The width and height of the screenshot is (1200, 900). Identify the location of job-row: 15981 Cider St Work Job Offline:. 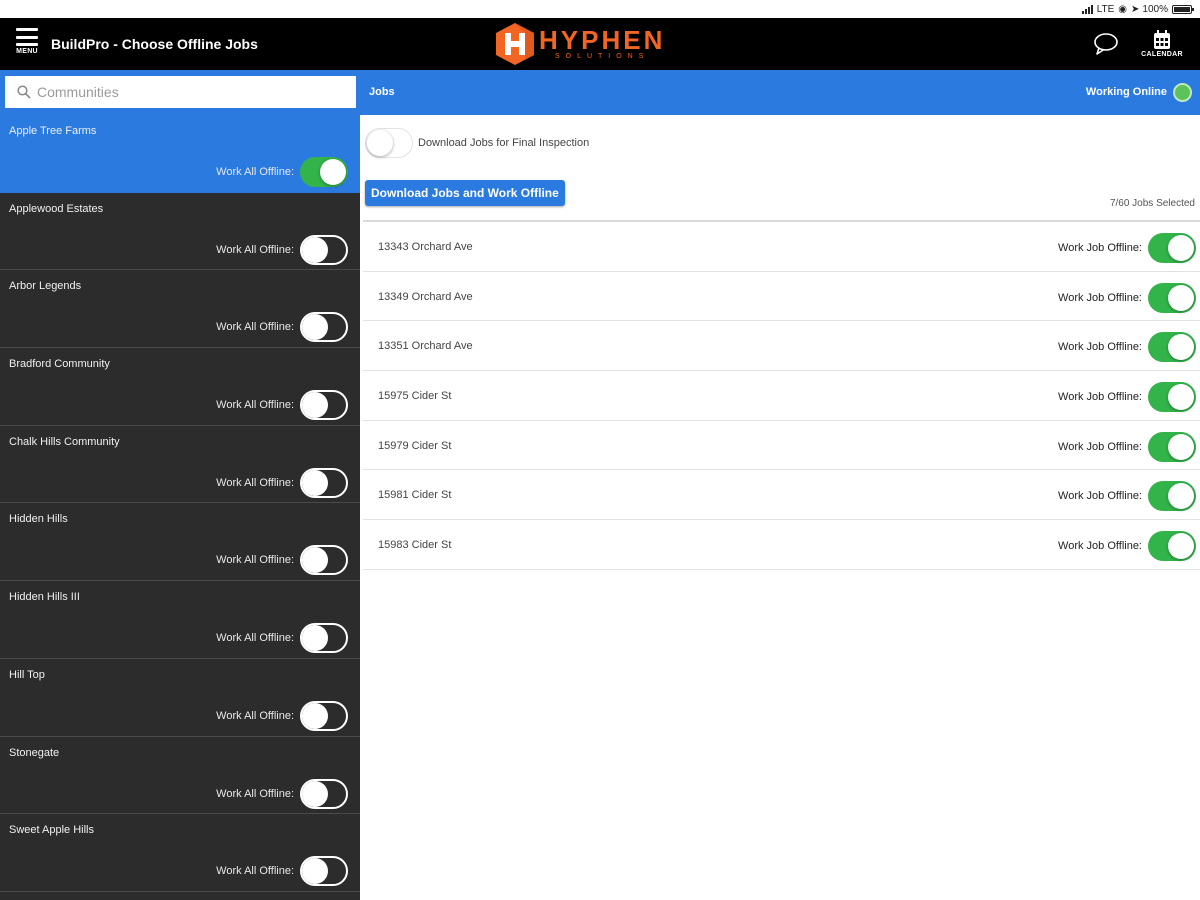
(781, 495).